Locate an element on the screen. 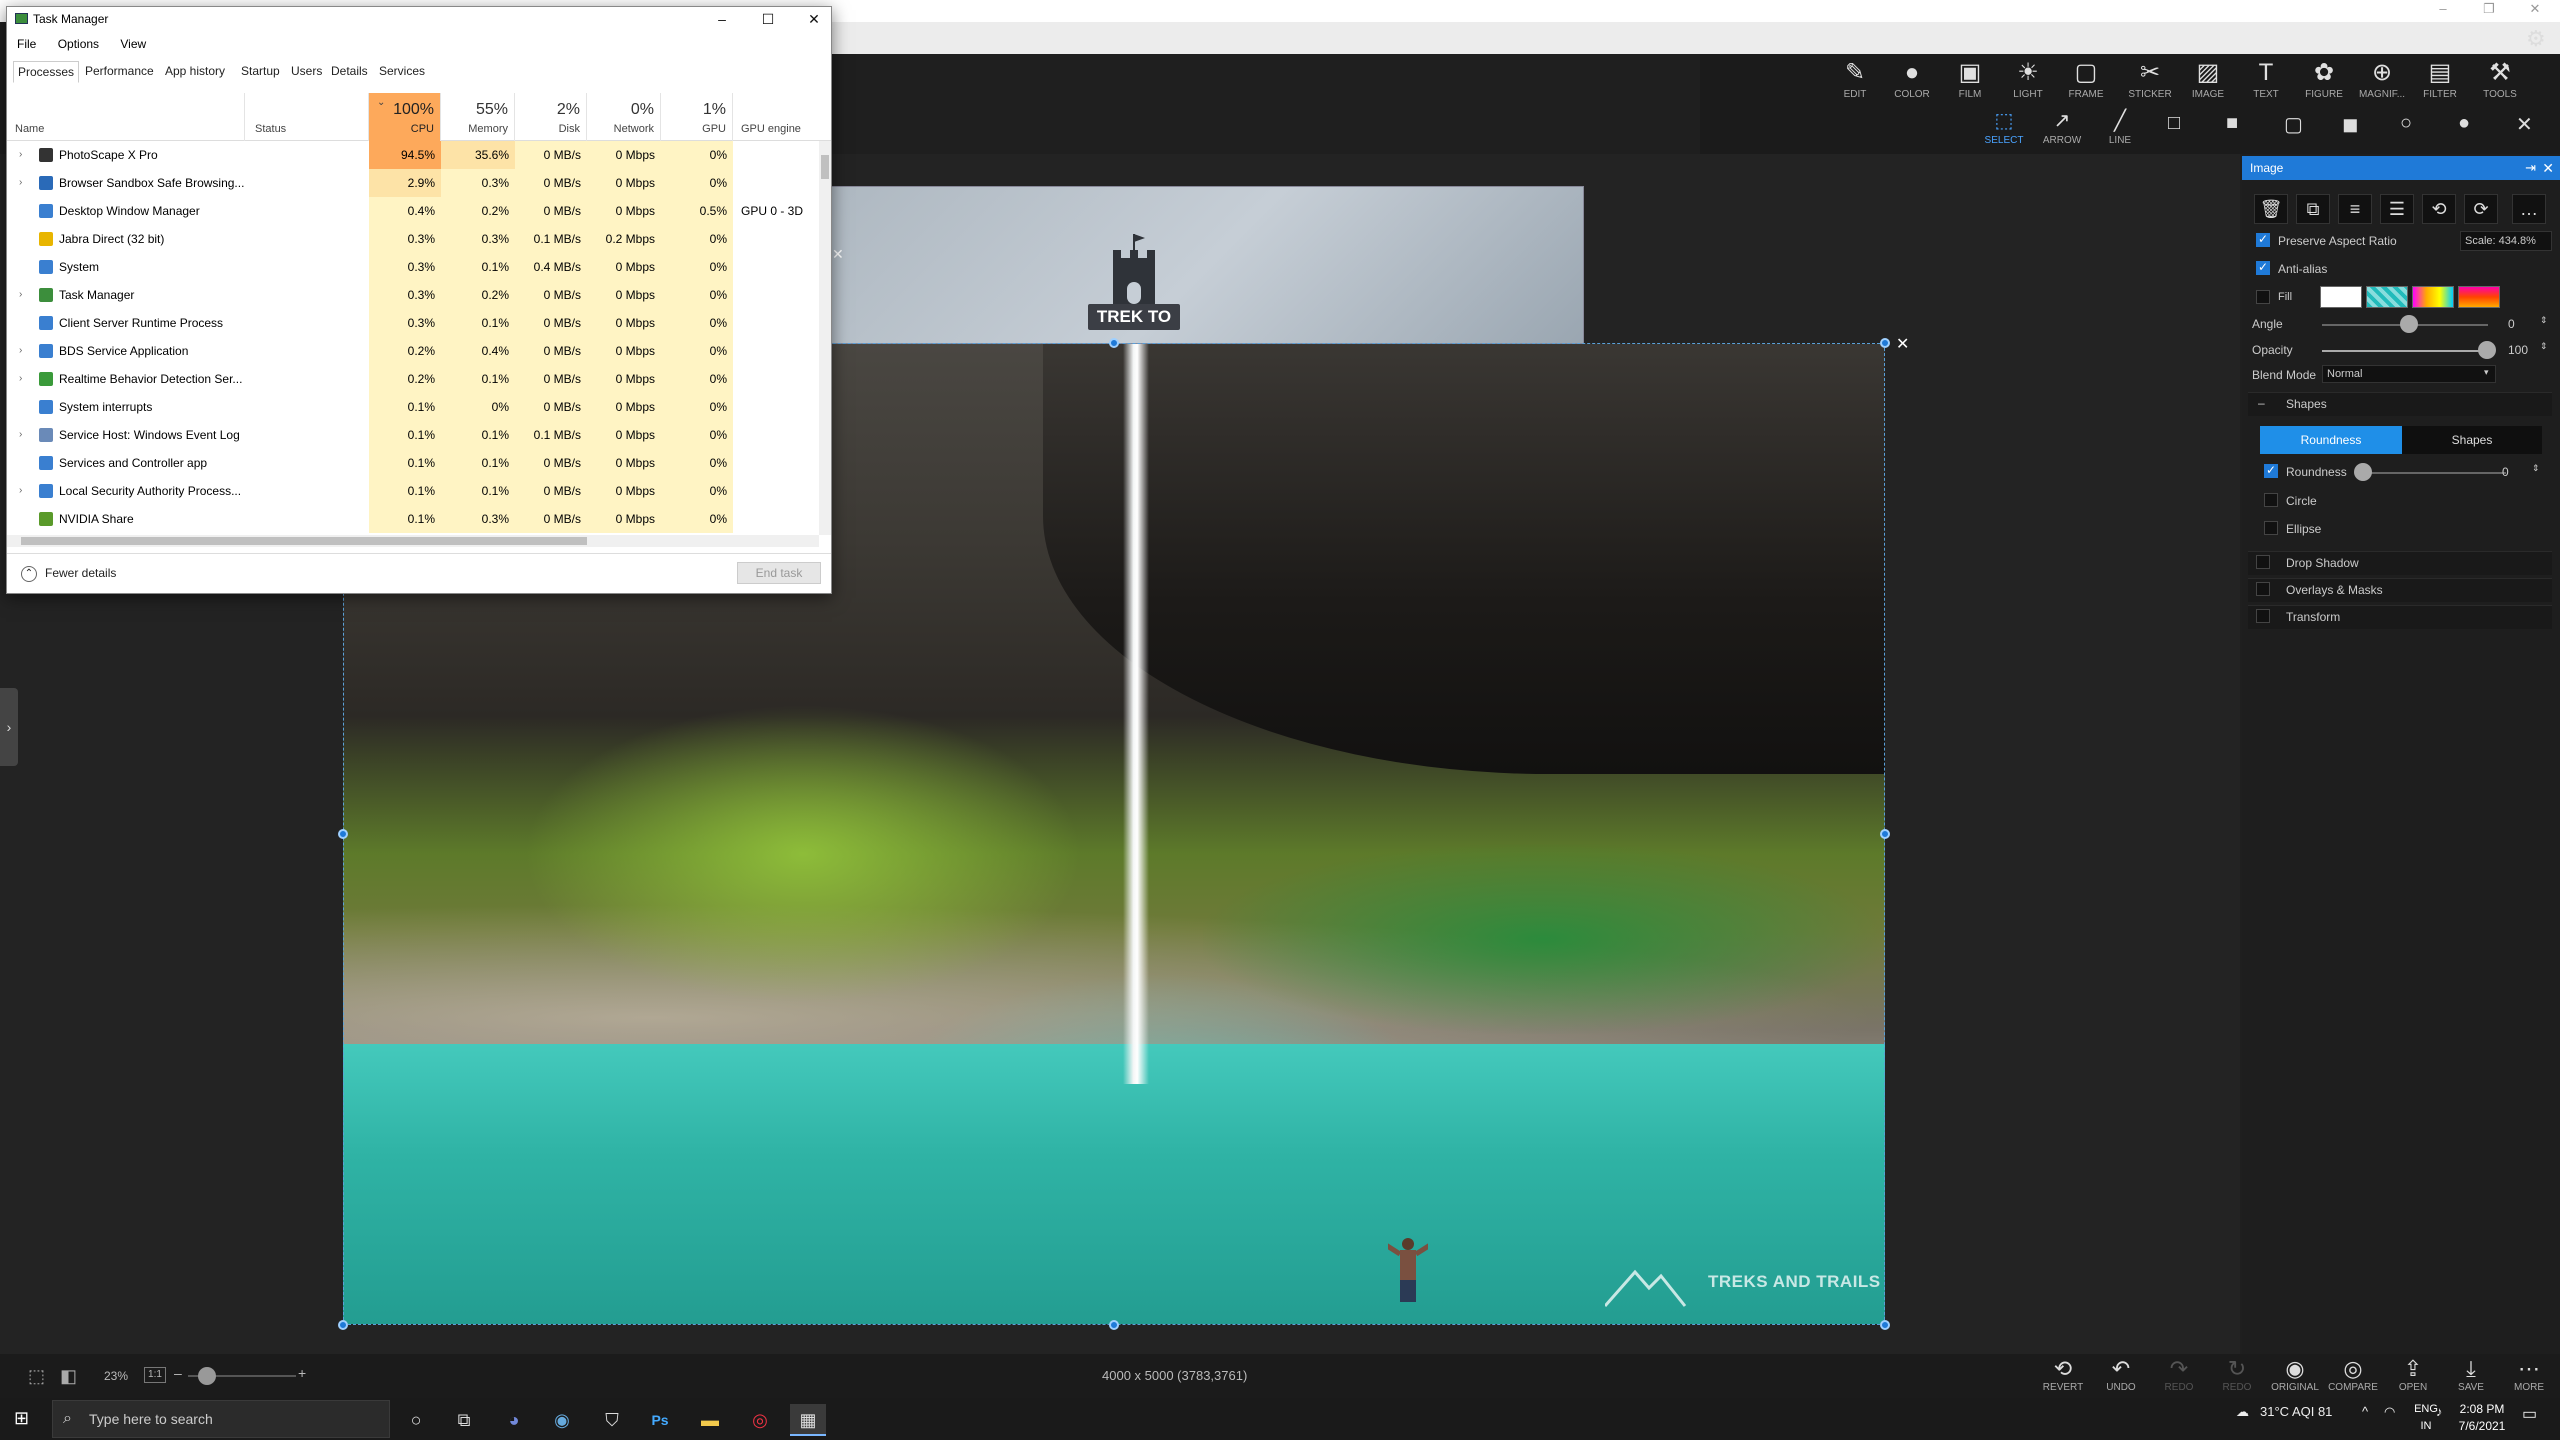 The width and height of the screenshot is (2560, 1440). weather-text: 31°C AQI 81 is located at coordinates (2296, 1411).